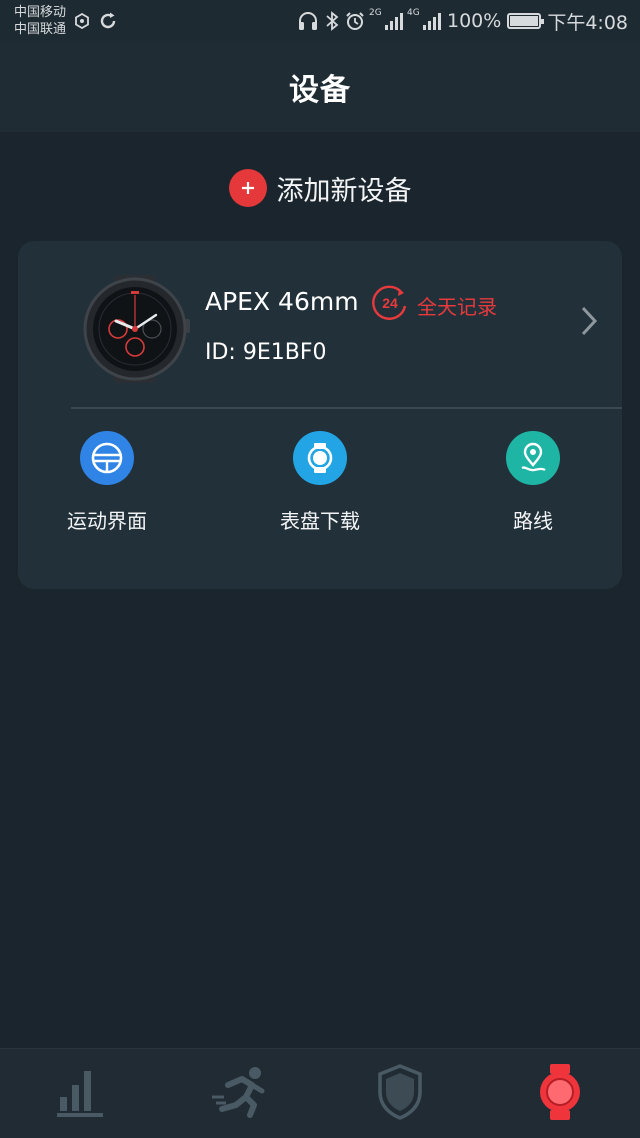 The image size is (640, 1138). Describe the element at coordinates (266, 352) in the screenshot. I see `device-id: ID: 9E1BF0` at that location.